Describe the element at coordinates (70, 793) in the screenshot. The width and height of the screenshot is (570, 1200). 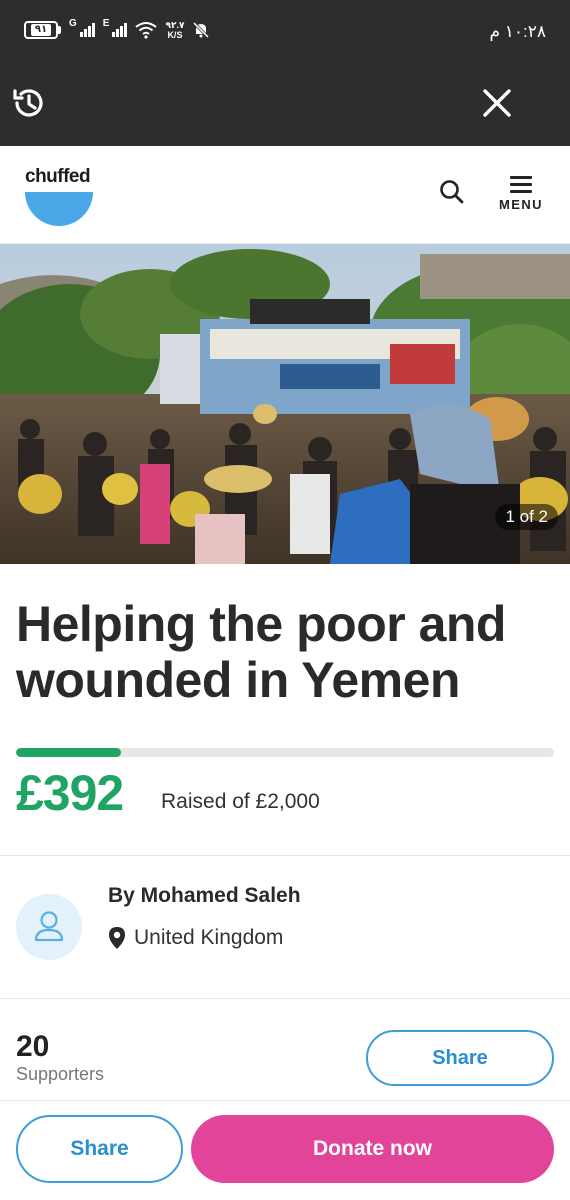
I see `raised-amount: £392` at that location.